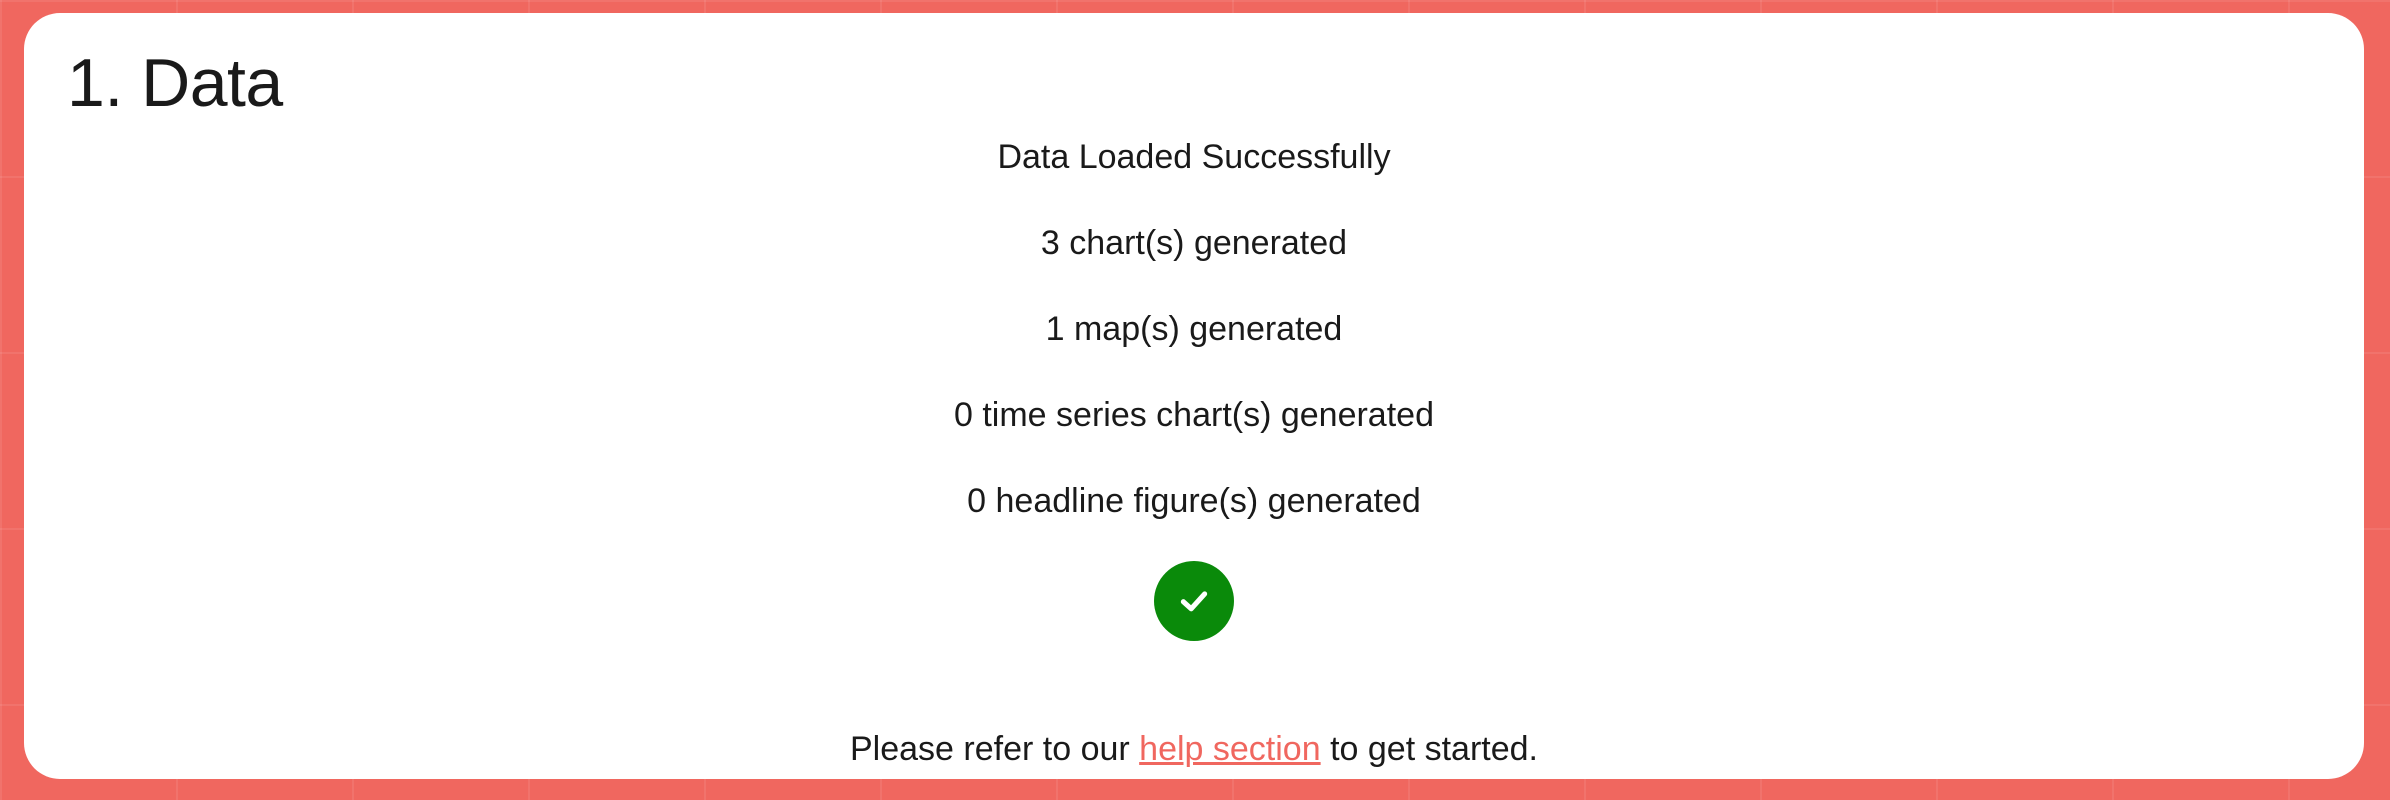  Describe the element at coordinates (1429, 749) in the screenshot. I see `help-suffix: to get started.` at that location.